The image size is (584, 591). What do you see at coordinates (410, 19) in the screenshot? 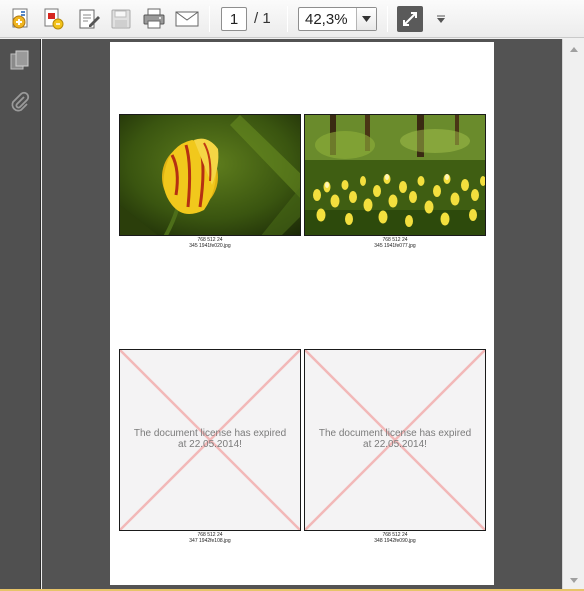
I see `fit-page-icon` at bounding box center [410, 19].